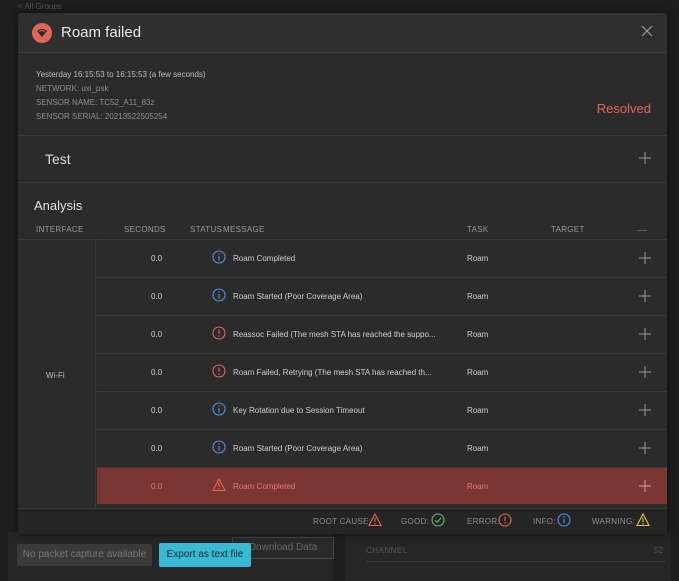  What do you see at coordinates (658, 550) in the screenshot?
I see `channel-value: 52` at bounding box center [658, 550].